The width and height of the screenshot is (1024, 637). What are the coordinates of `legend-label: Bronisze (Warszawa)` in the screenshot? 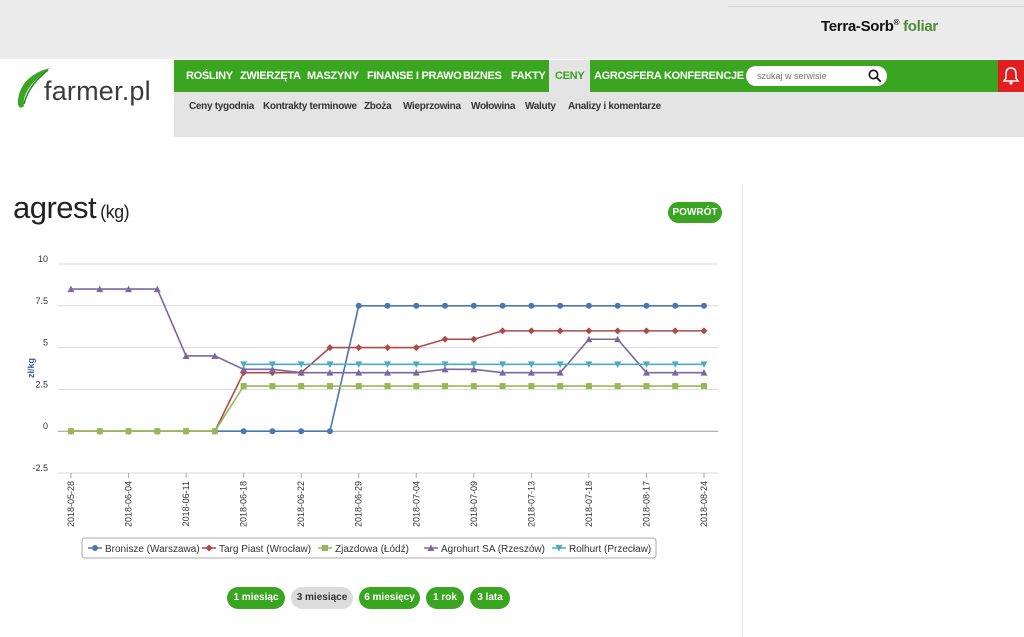 It's located at (152, 549).